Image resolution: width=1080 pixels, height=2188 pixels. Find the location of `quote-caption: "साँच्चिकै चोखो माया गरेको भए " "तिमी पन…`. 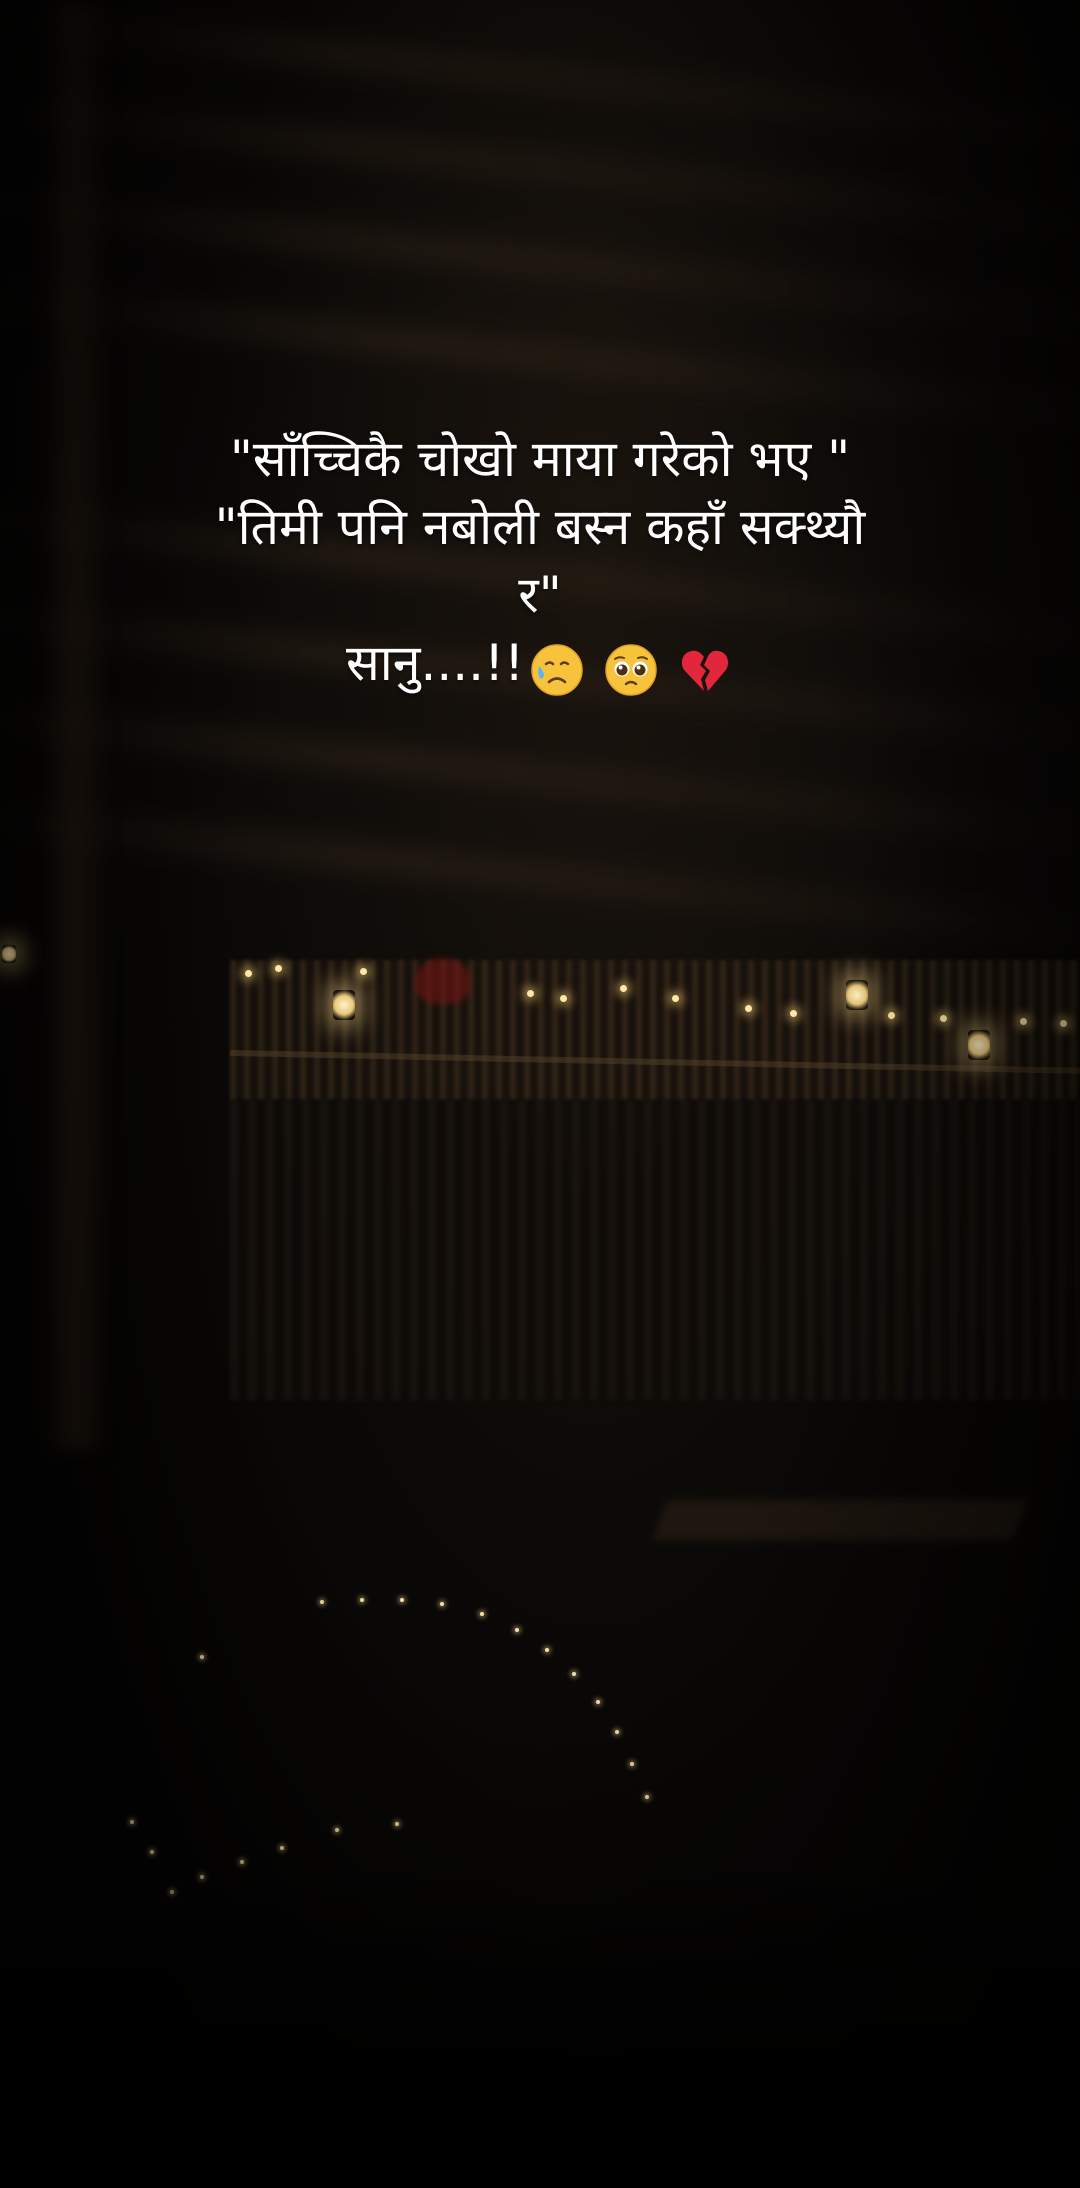

quote-caption: "साँच्चिकै चोखो माया गरेको भए " "तिमी पन… is located at coordinates (540, 563).